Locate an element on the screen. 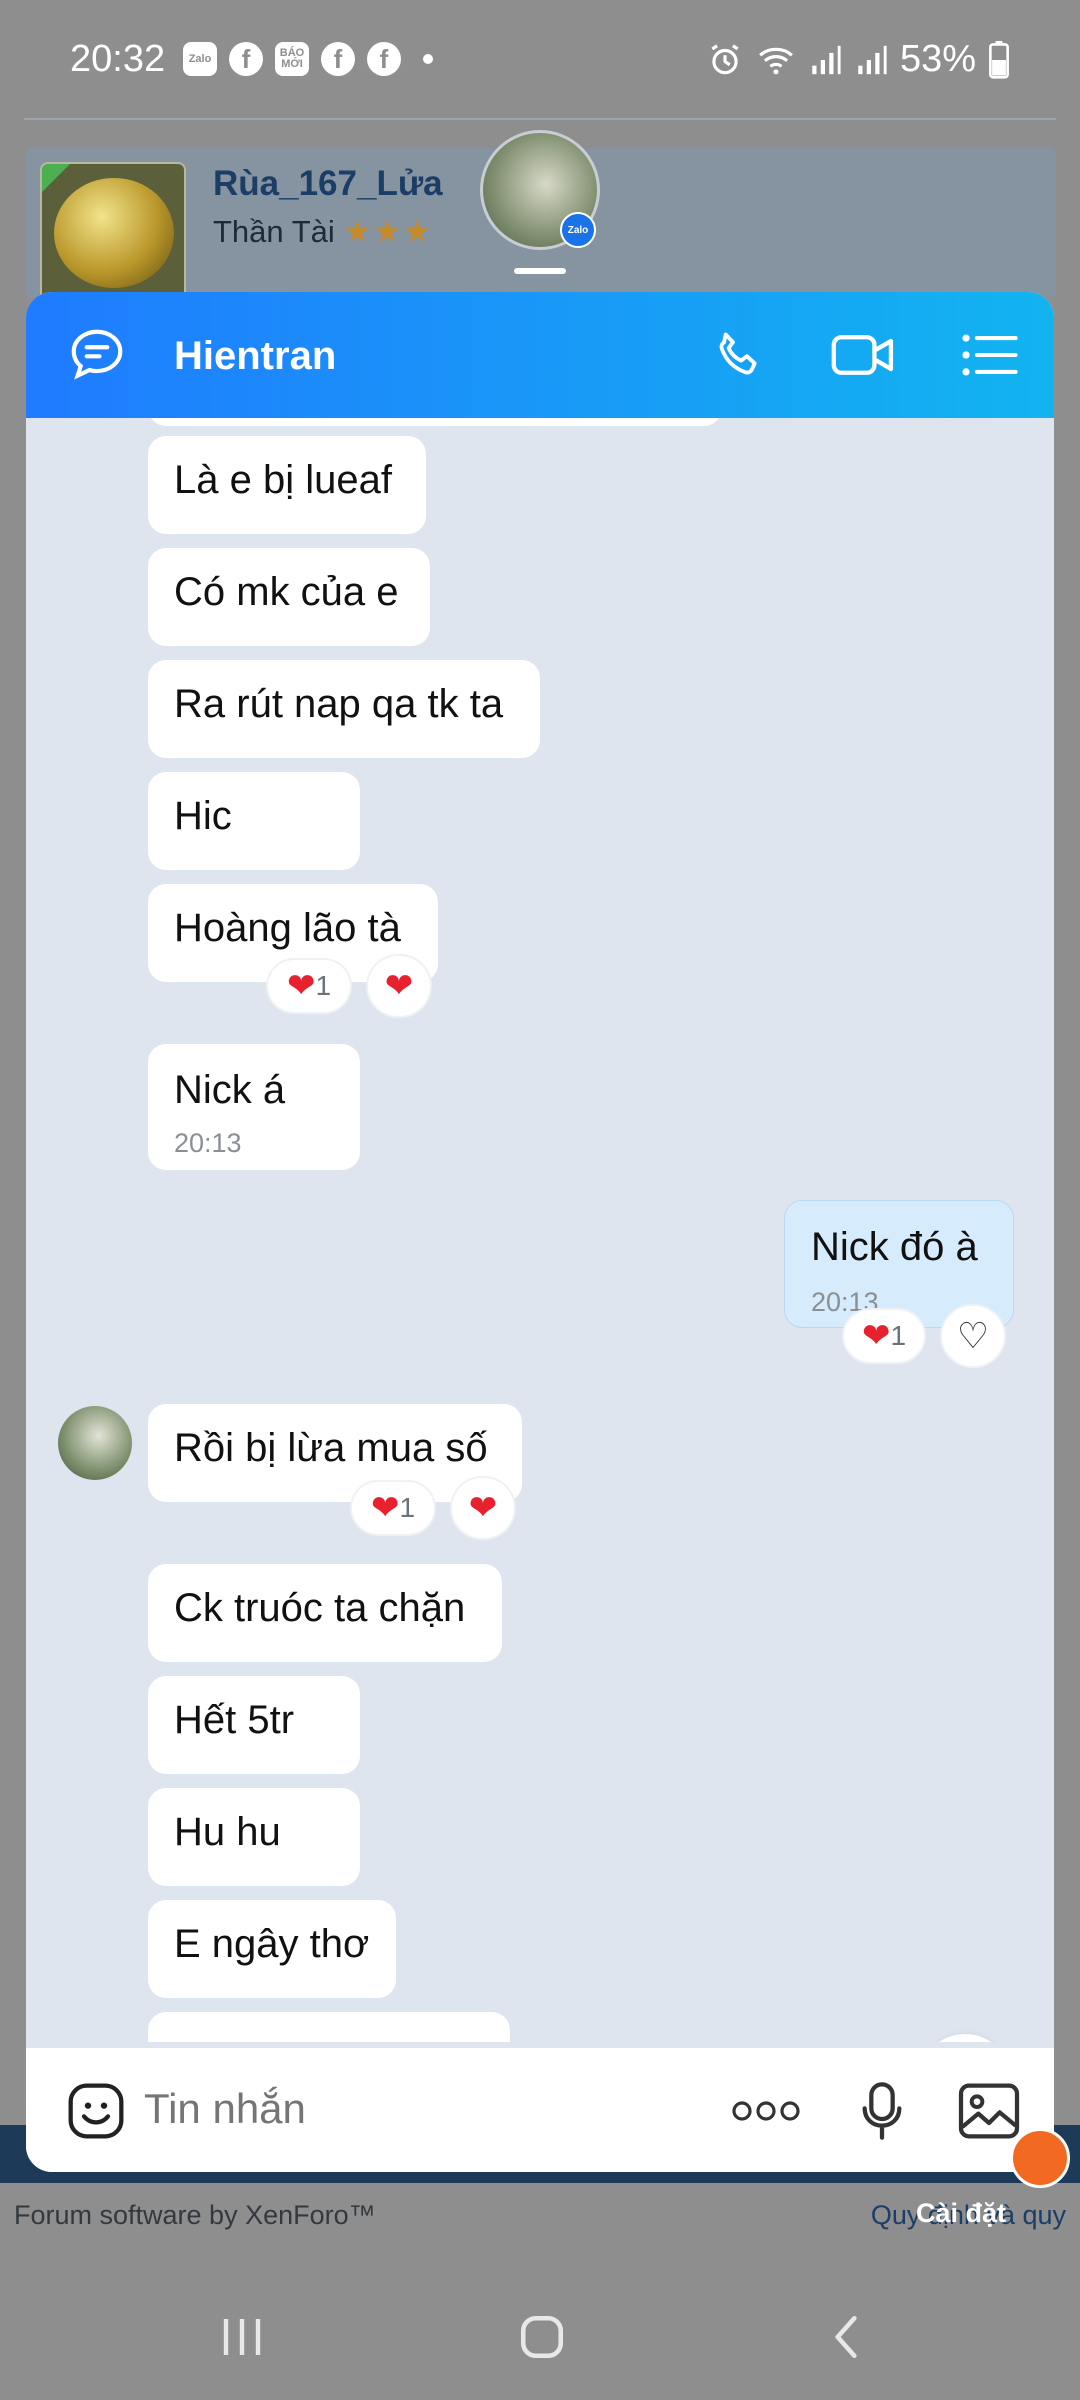 The width and height of the screenshot is (1080, 2400). heart-outline-icon: ♡ is located at coordinates (973, 1335).